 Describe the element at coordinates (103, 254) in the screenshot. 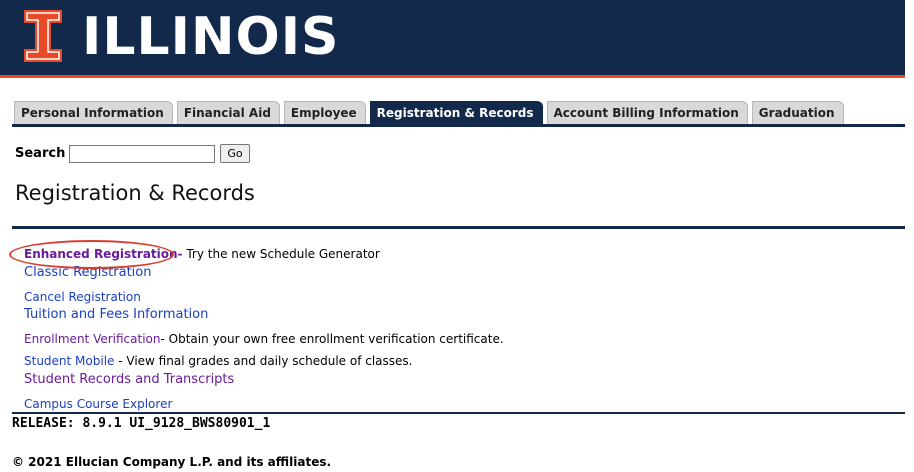

I see `enhanced-registration-link: Enhanced Registration-` at that location.